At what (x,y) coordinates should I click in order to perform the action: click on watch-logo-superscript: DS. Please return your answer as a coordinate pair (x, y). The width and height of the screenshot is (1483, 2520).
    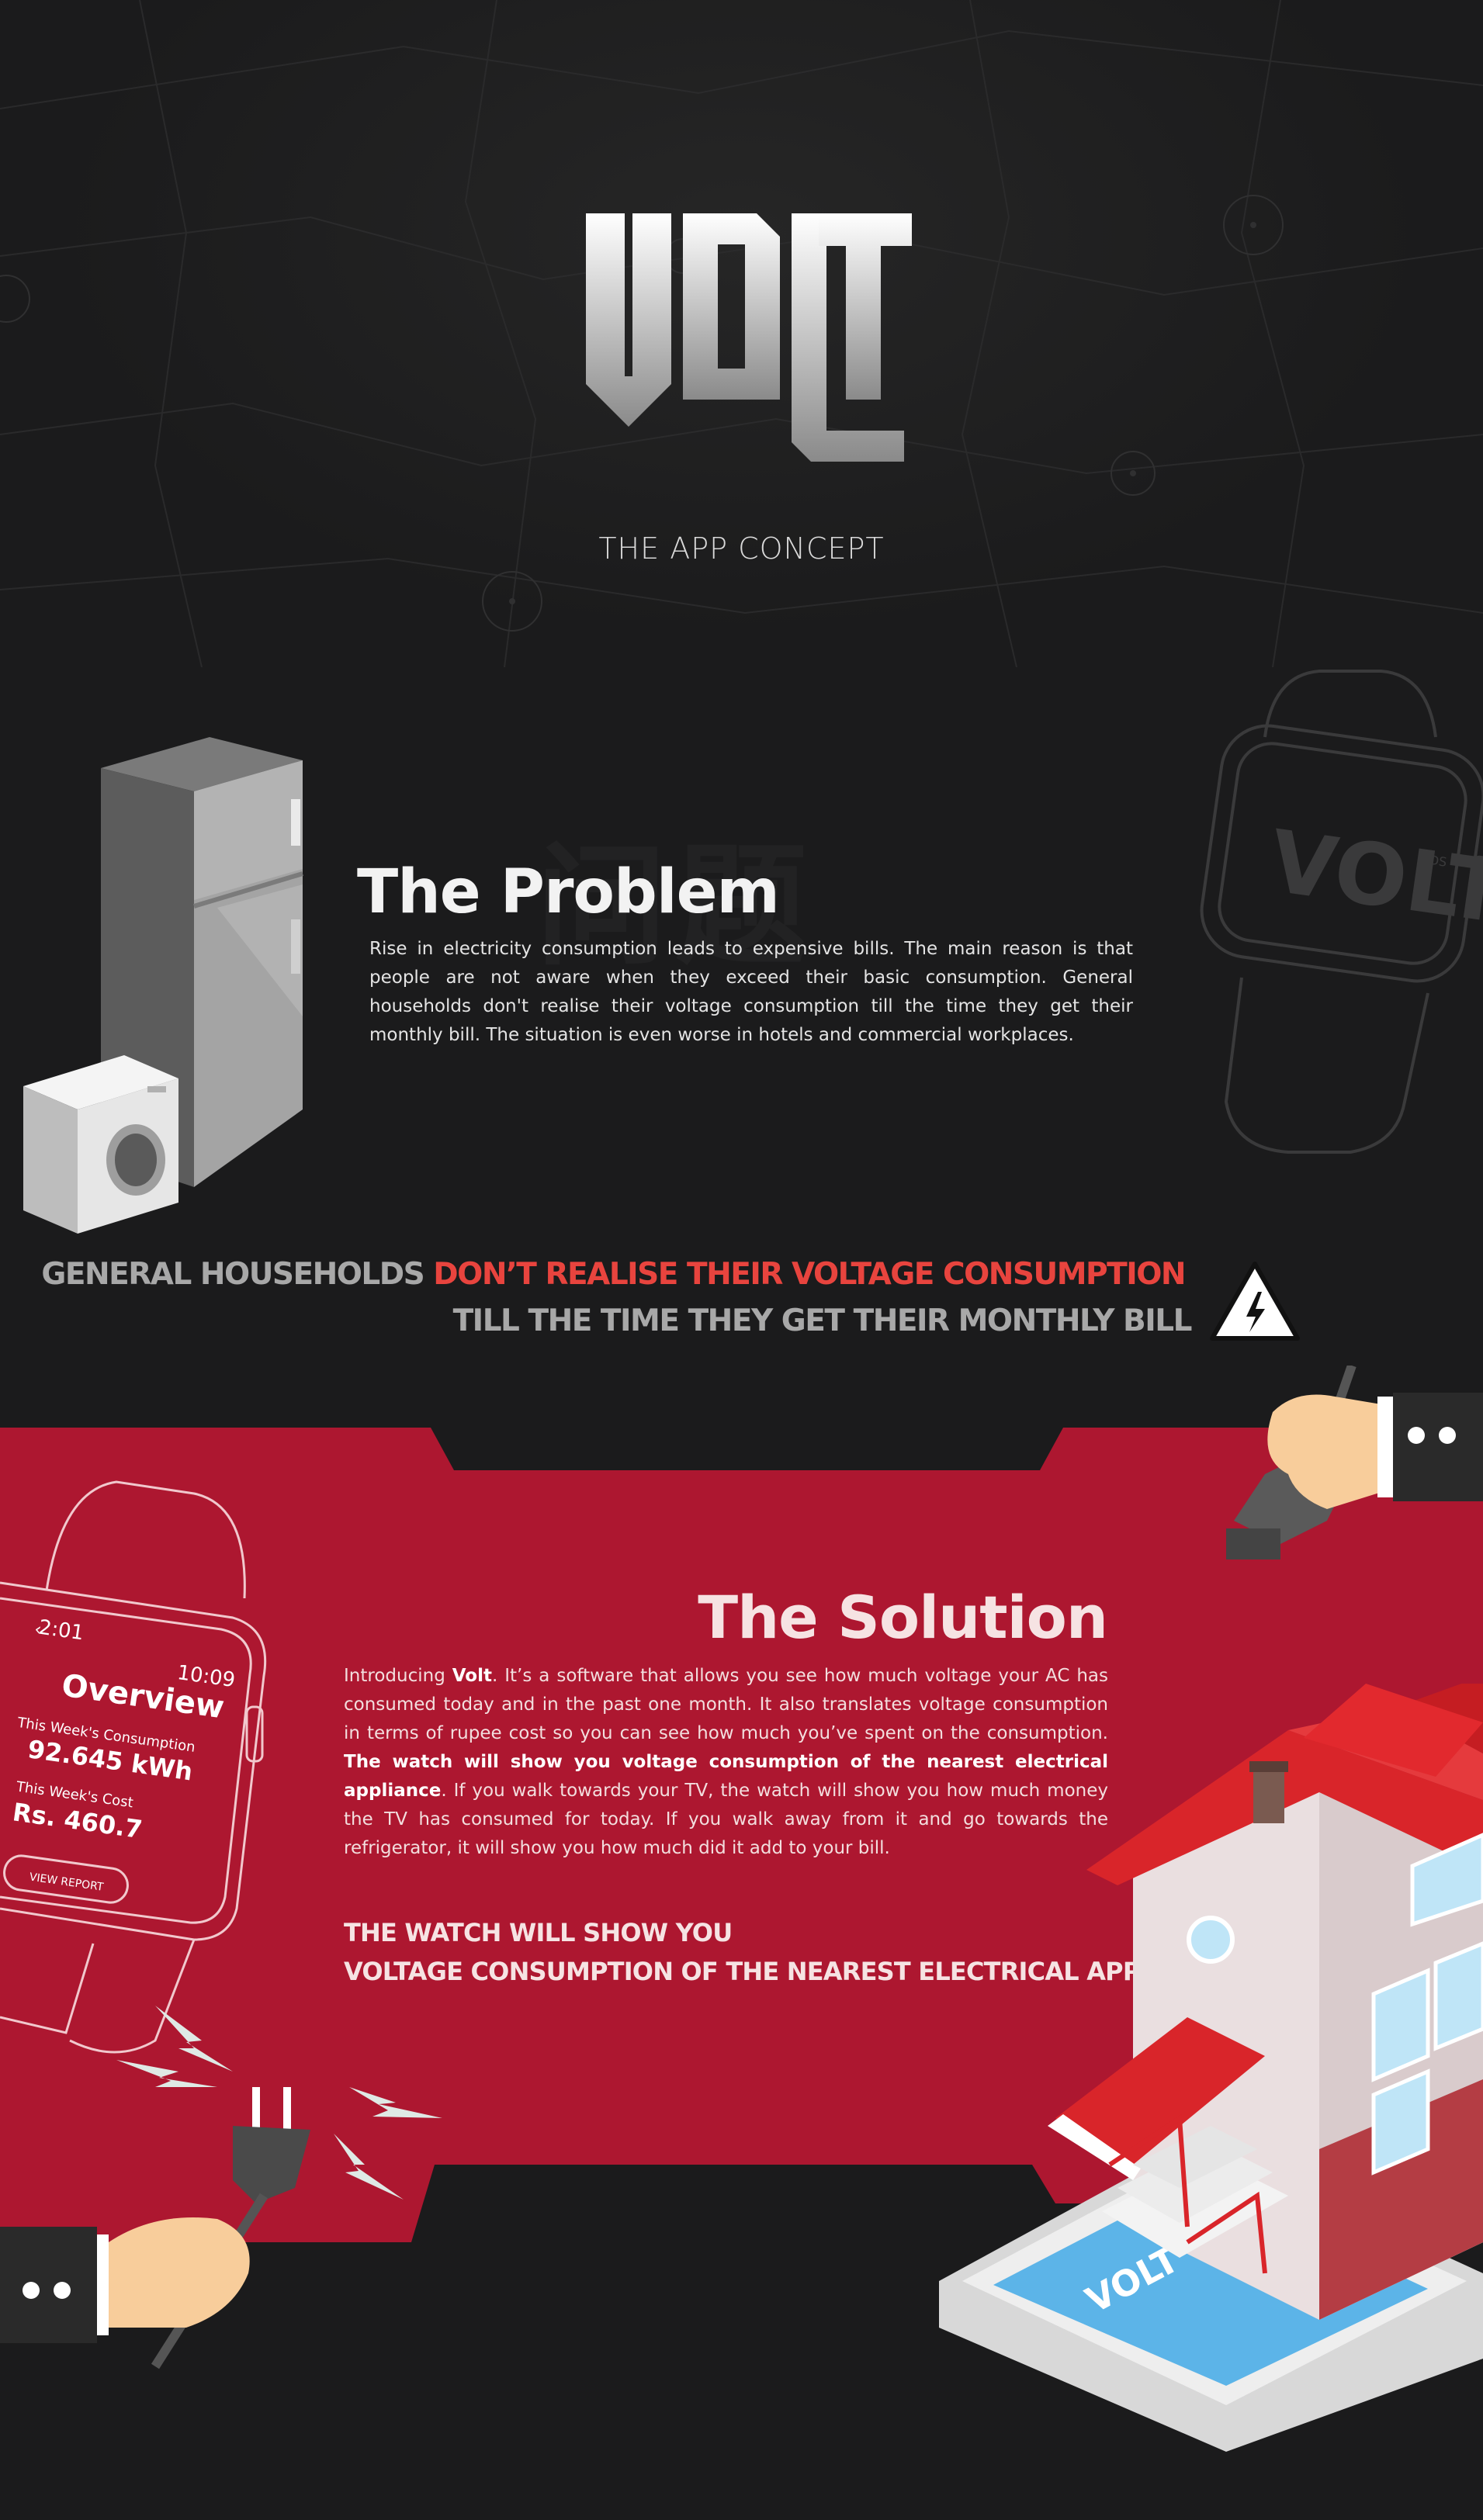
    Looking at the image, I should click on (1439, 861).